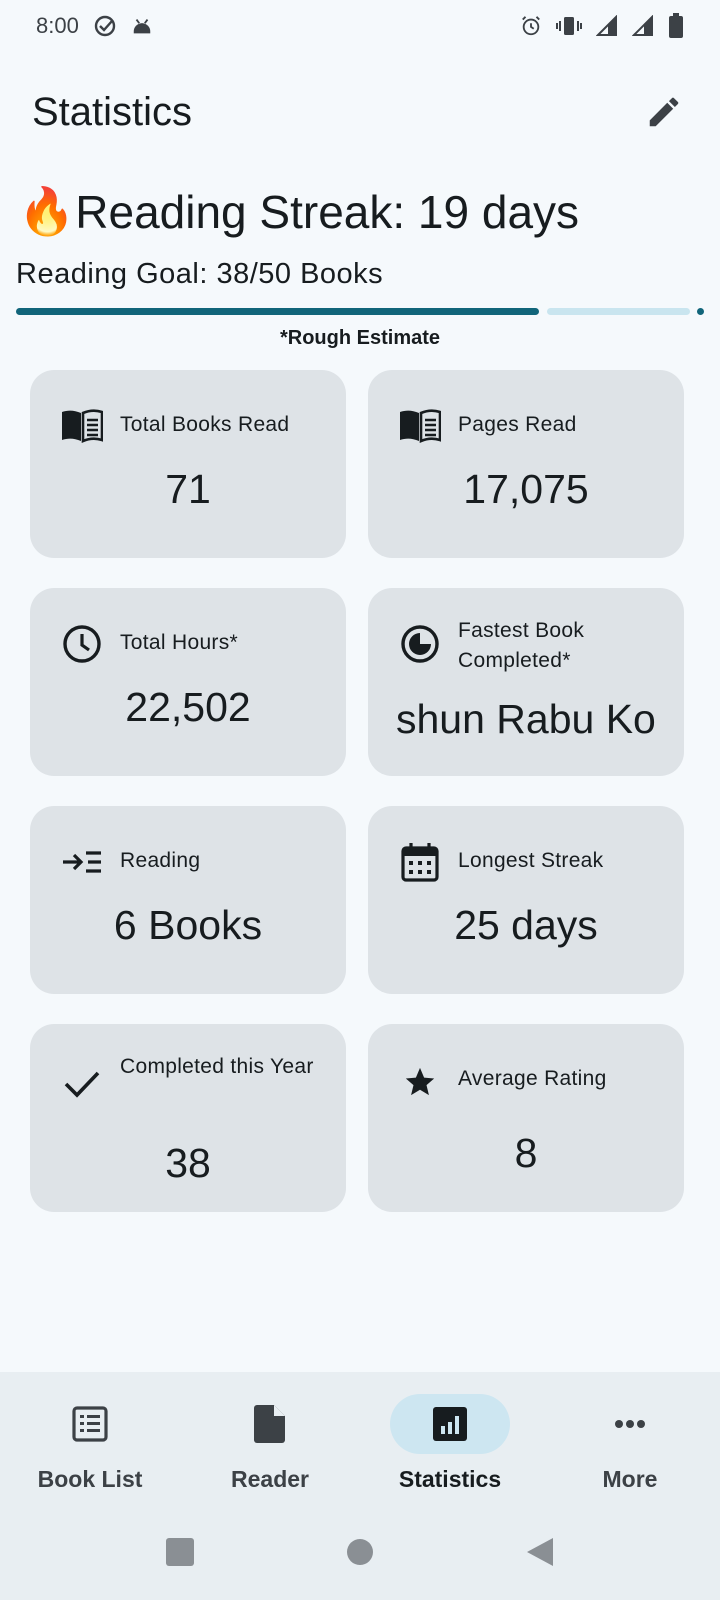  I want to click on card-value: 25 days, so click(526, 925).